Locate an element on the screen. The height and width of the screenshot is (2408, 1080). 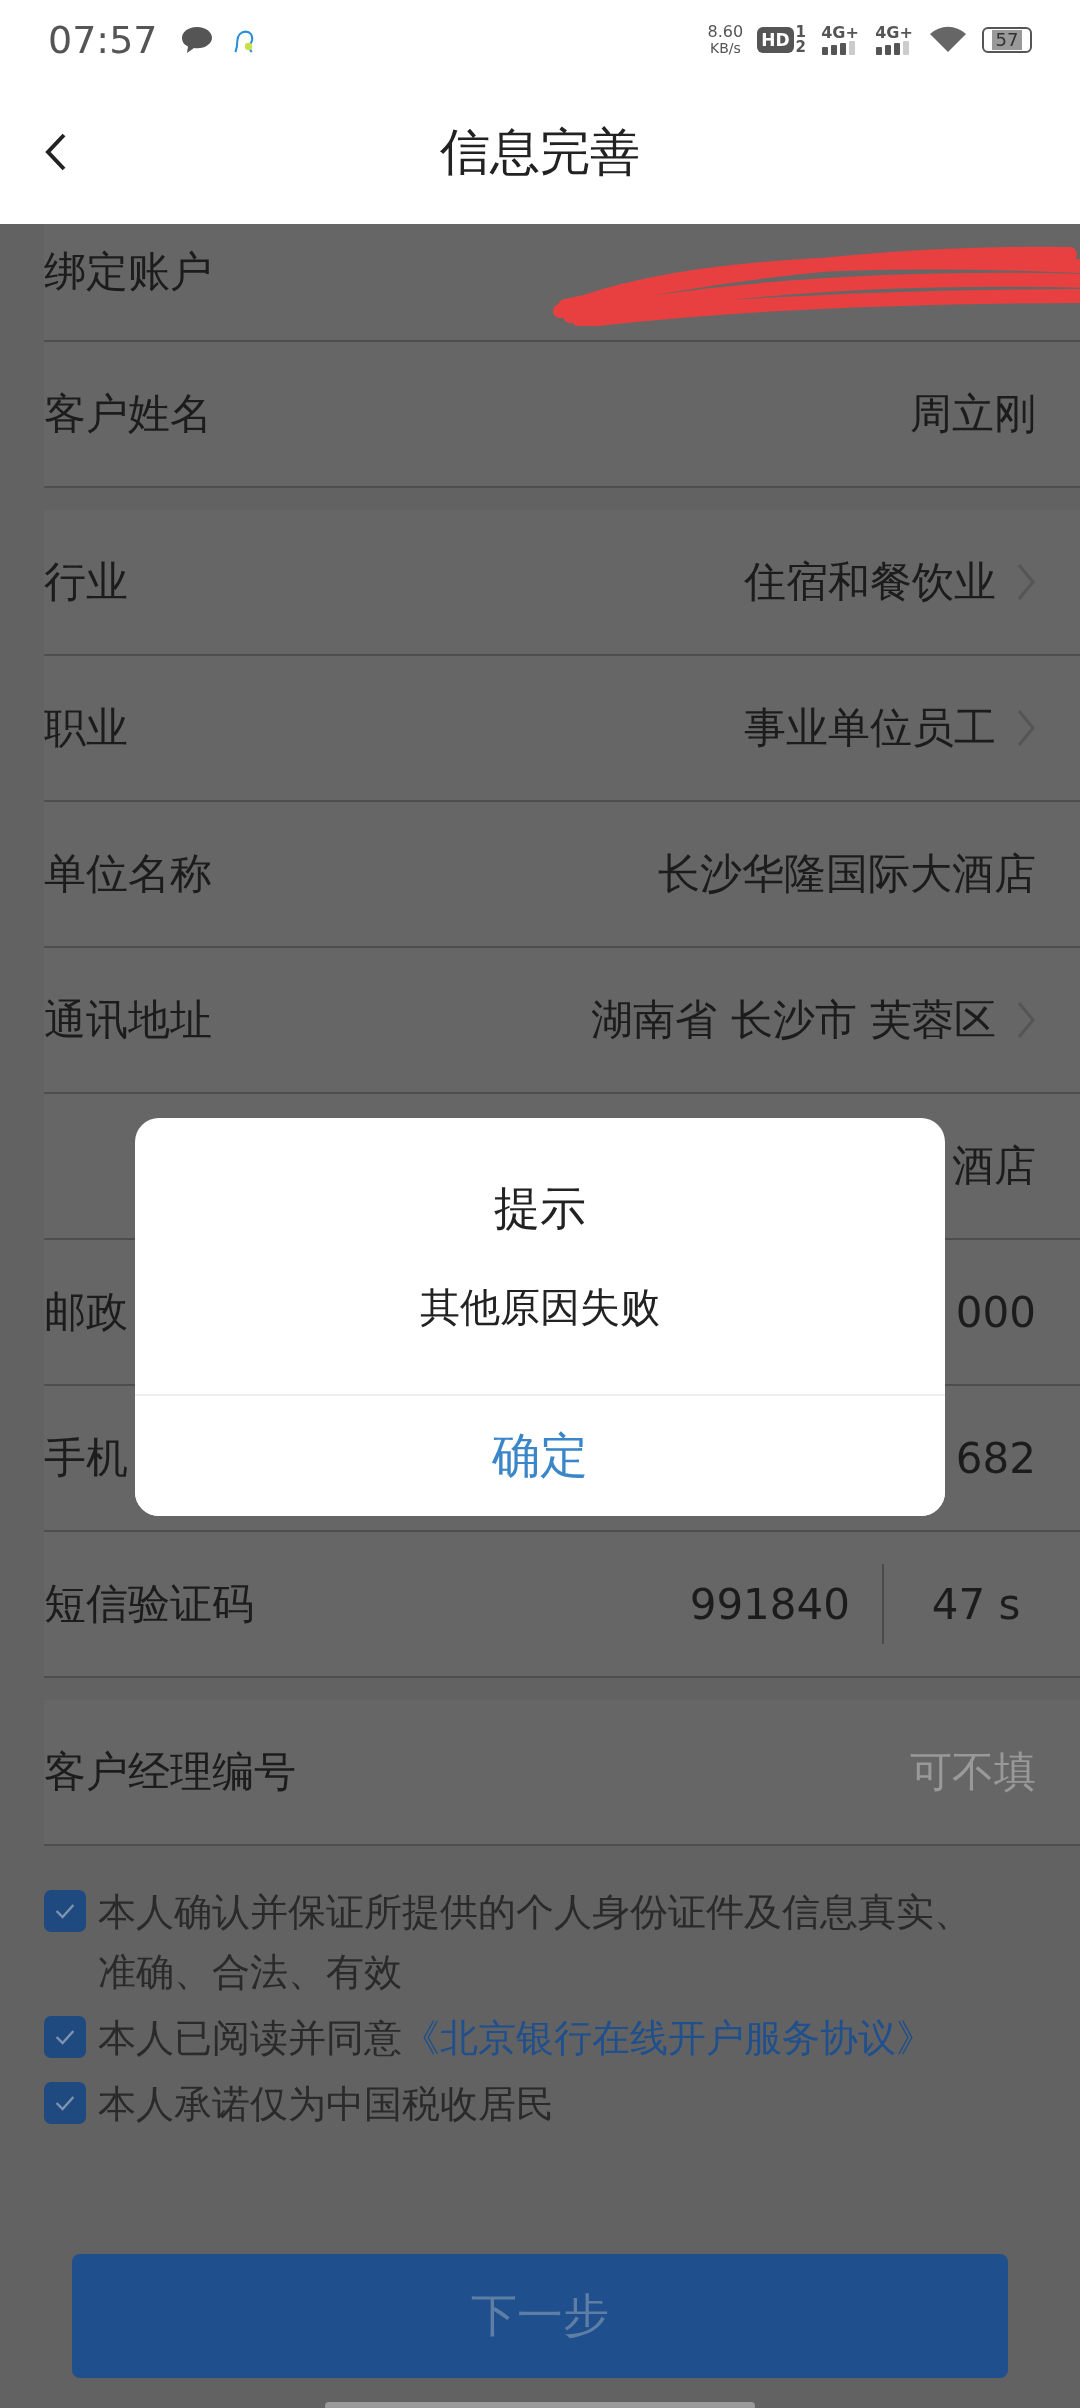
field-value: 682 is located at coordinates (995, 1458).